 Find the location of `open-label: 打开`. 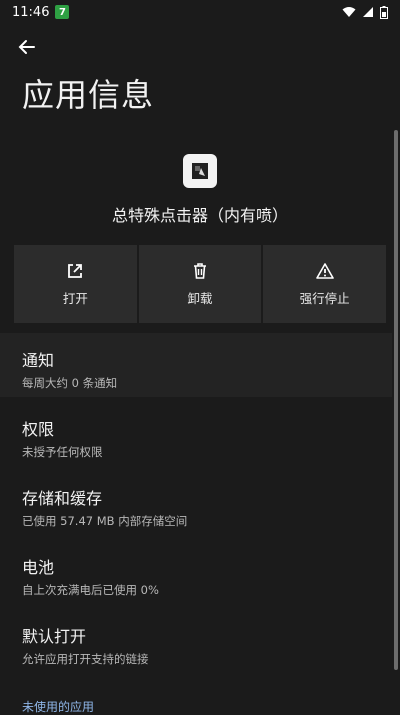

open-label: 打开 is located at coordinates (75, 298).